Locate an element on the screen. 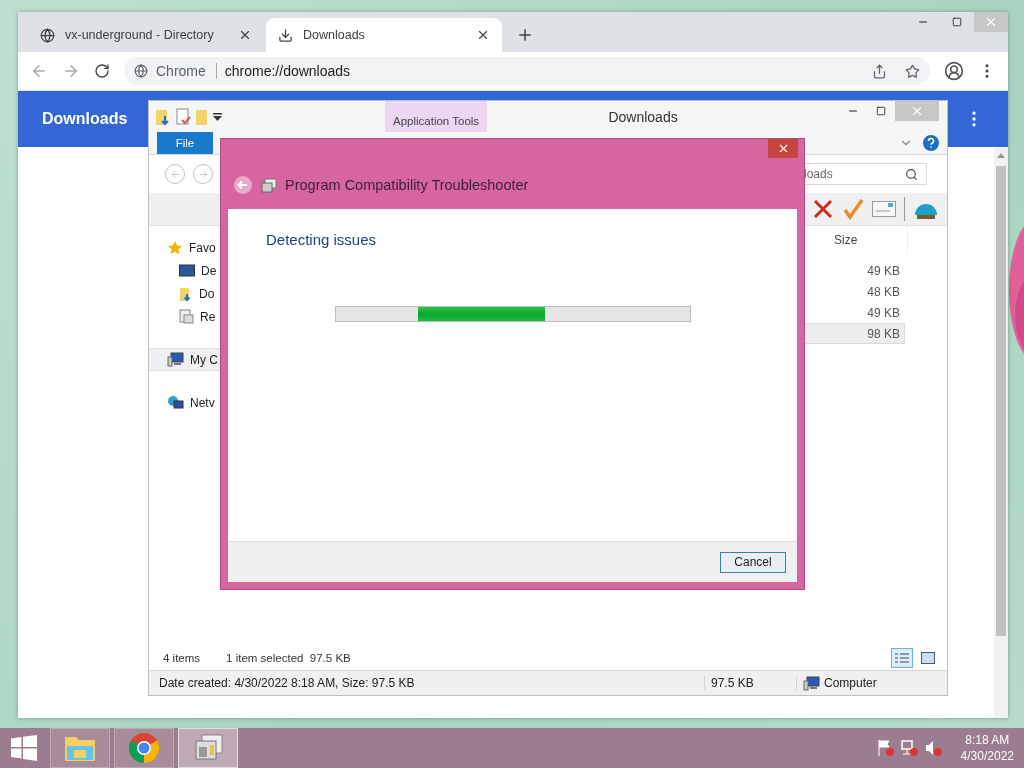 This screenshot has width=1024, height=768. url-text: chrome://downloads is located at coordinates (288, 71).